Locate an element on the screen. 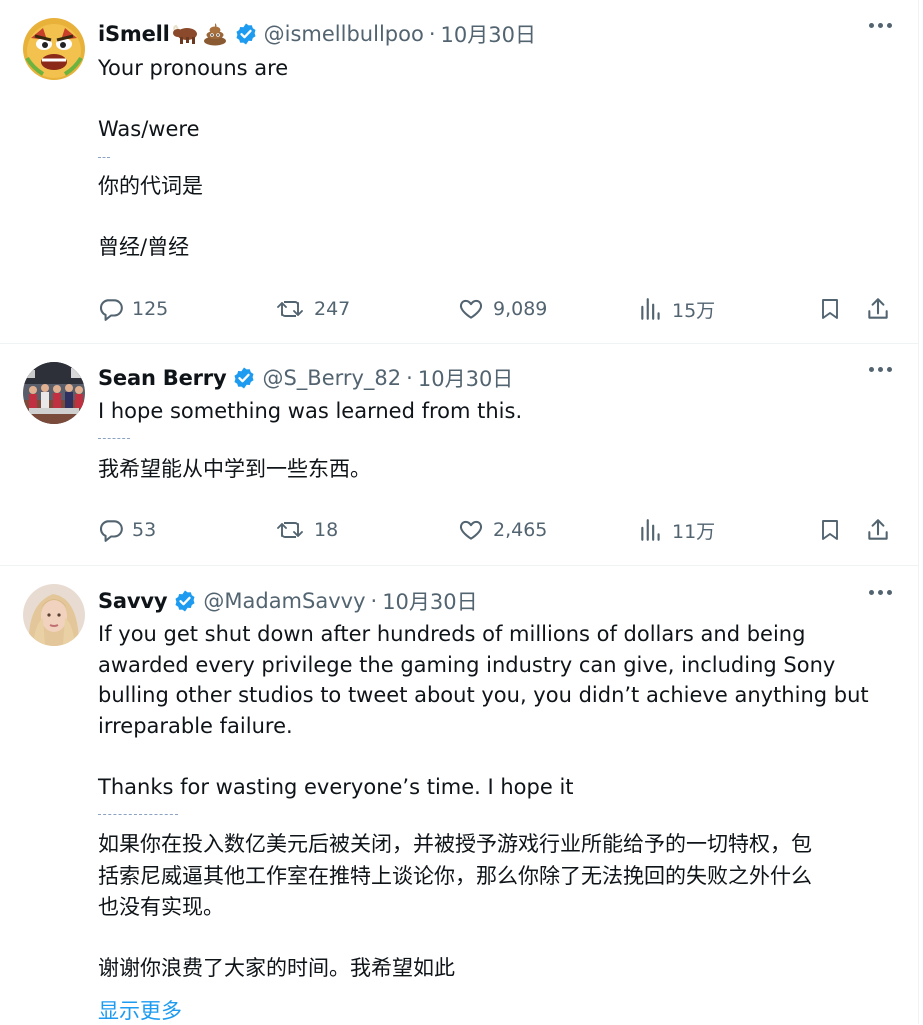  retweet-count: 247 is located at coordinates (332, 309).